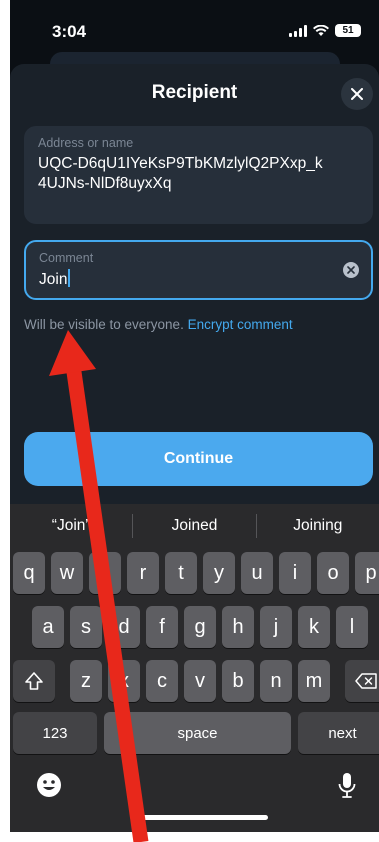 This screenshot has height=842, width=379. What do you see at coordinates (124, 627) in the screenshot?
I see `key-d: d` at bounding box center [124, 627].